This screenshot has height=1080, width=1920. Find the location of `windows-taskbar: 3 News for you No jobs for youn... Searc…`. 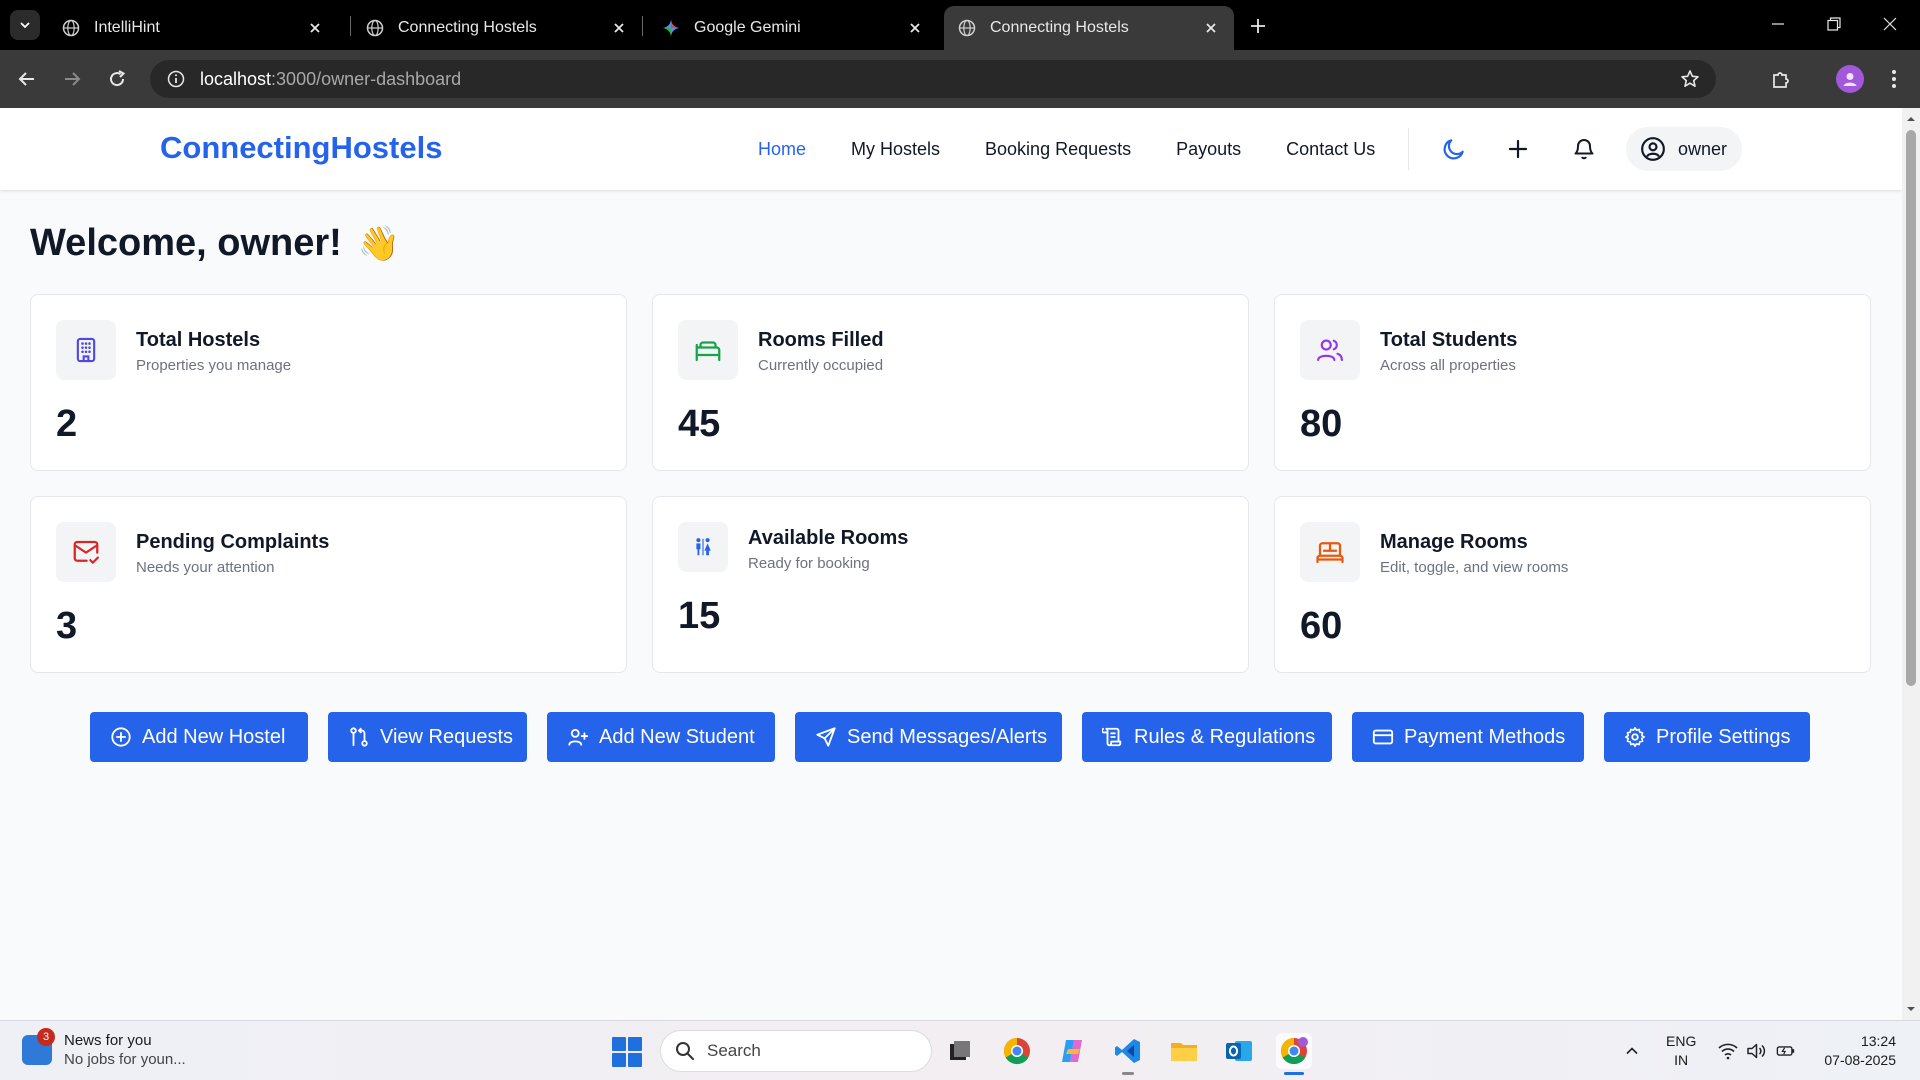

windows-taskbar: 3 News for you No jobs for youn... Searc… is located at coordinates (960, 1050).